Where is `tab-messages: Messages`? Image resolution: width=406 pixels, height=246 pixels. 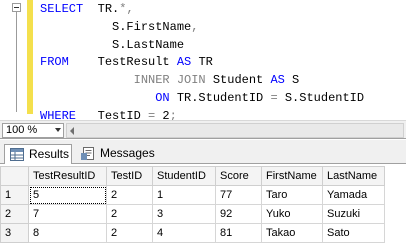 tab-messages: Messages is located at coordinates (115, 154).